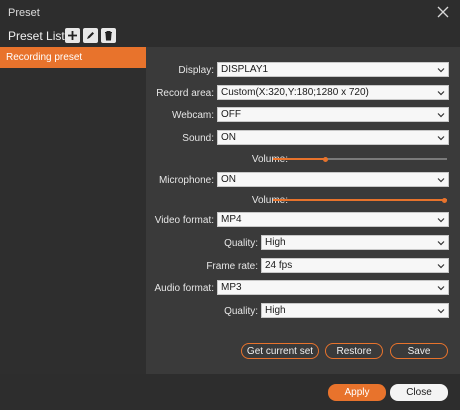 This screenshot has height=410, width=460. What do you see at coordinates (355, 310) in the screenshot?
I see `audio-quality-select: High` at bounding box center [355, 310].